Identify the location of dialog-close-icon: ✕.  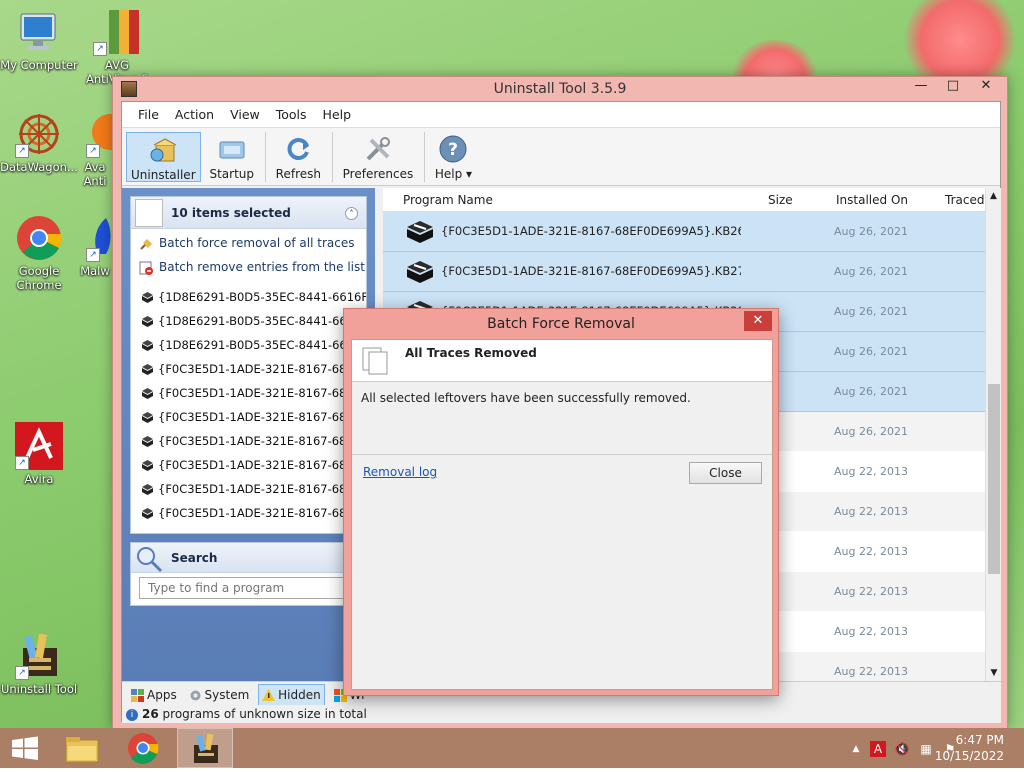
(758, 321).